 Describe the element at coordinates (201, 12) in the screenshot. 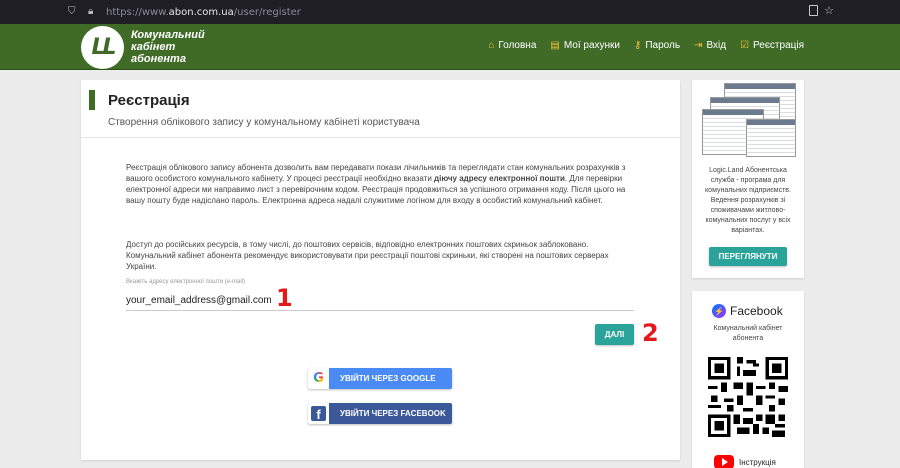

I see `url-domain: abon.com.ua` at that location.